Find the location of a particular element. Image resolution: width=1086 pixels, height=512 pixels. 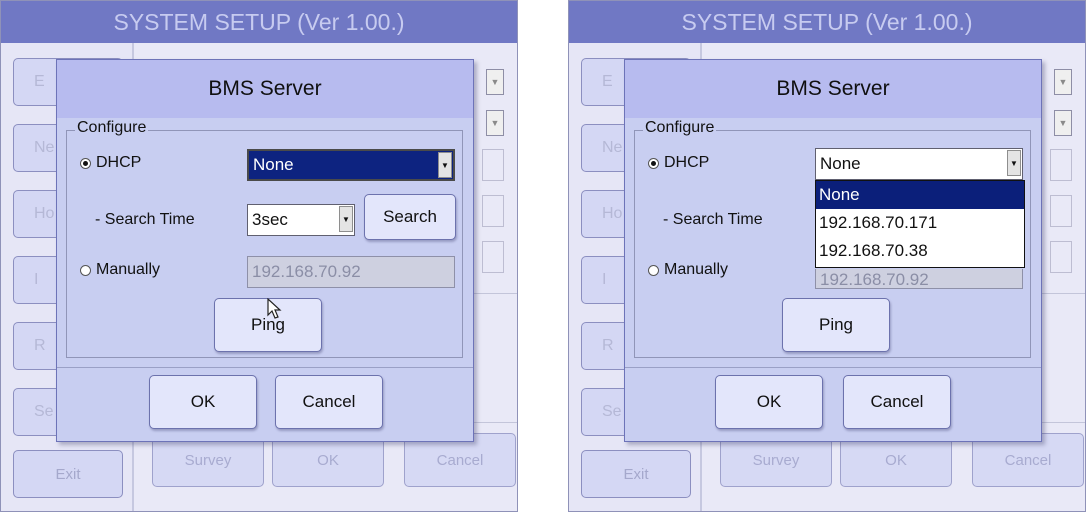

search-time-select: 3sec ▼ is located at coordinates (301, 220).